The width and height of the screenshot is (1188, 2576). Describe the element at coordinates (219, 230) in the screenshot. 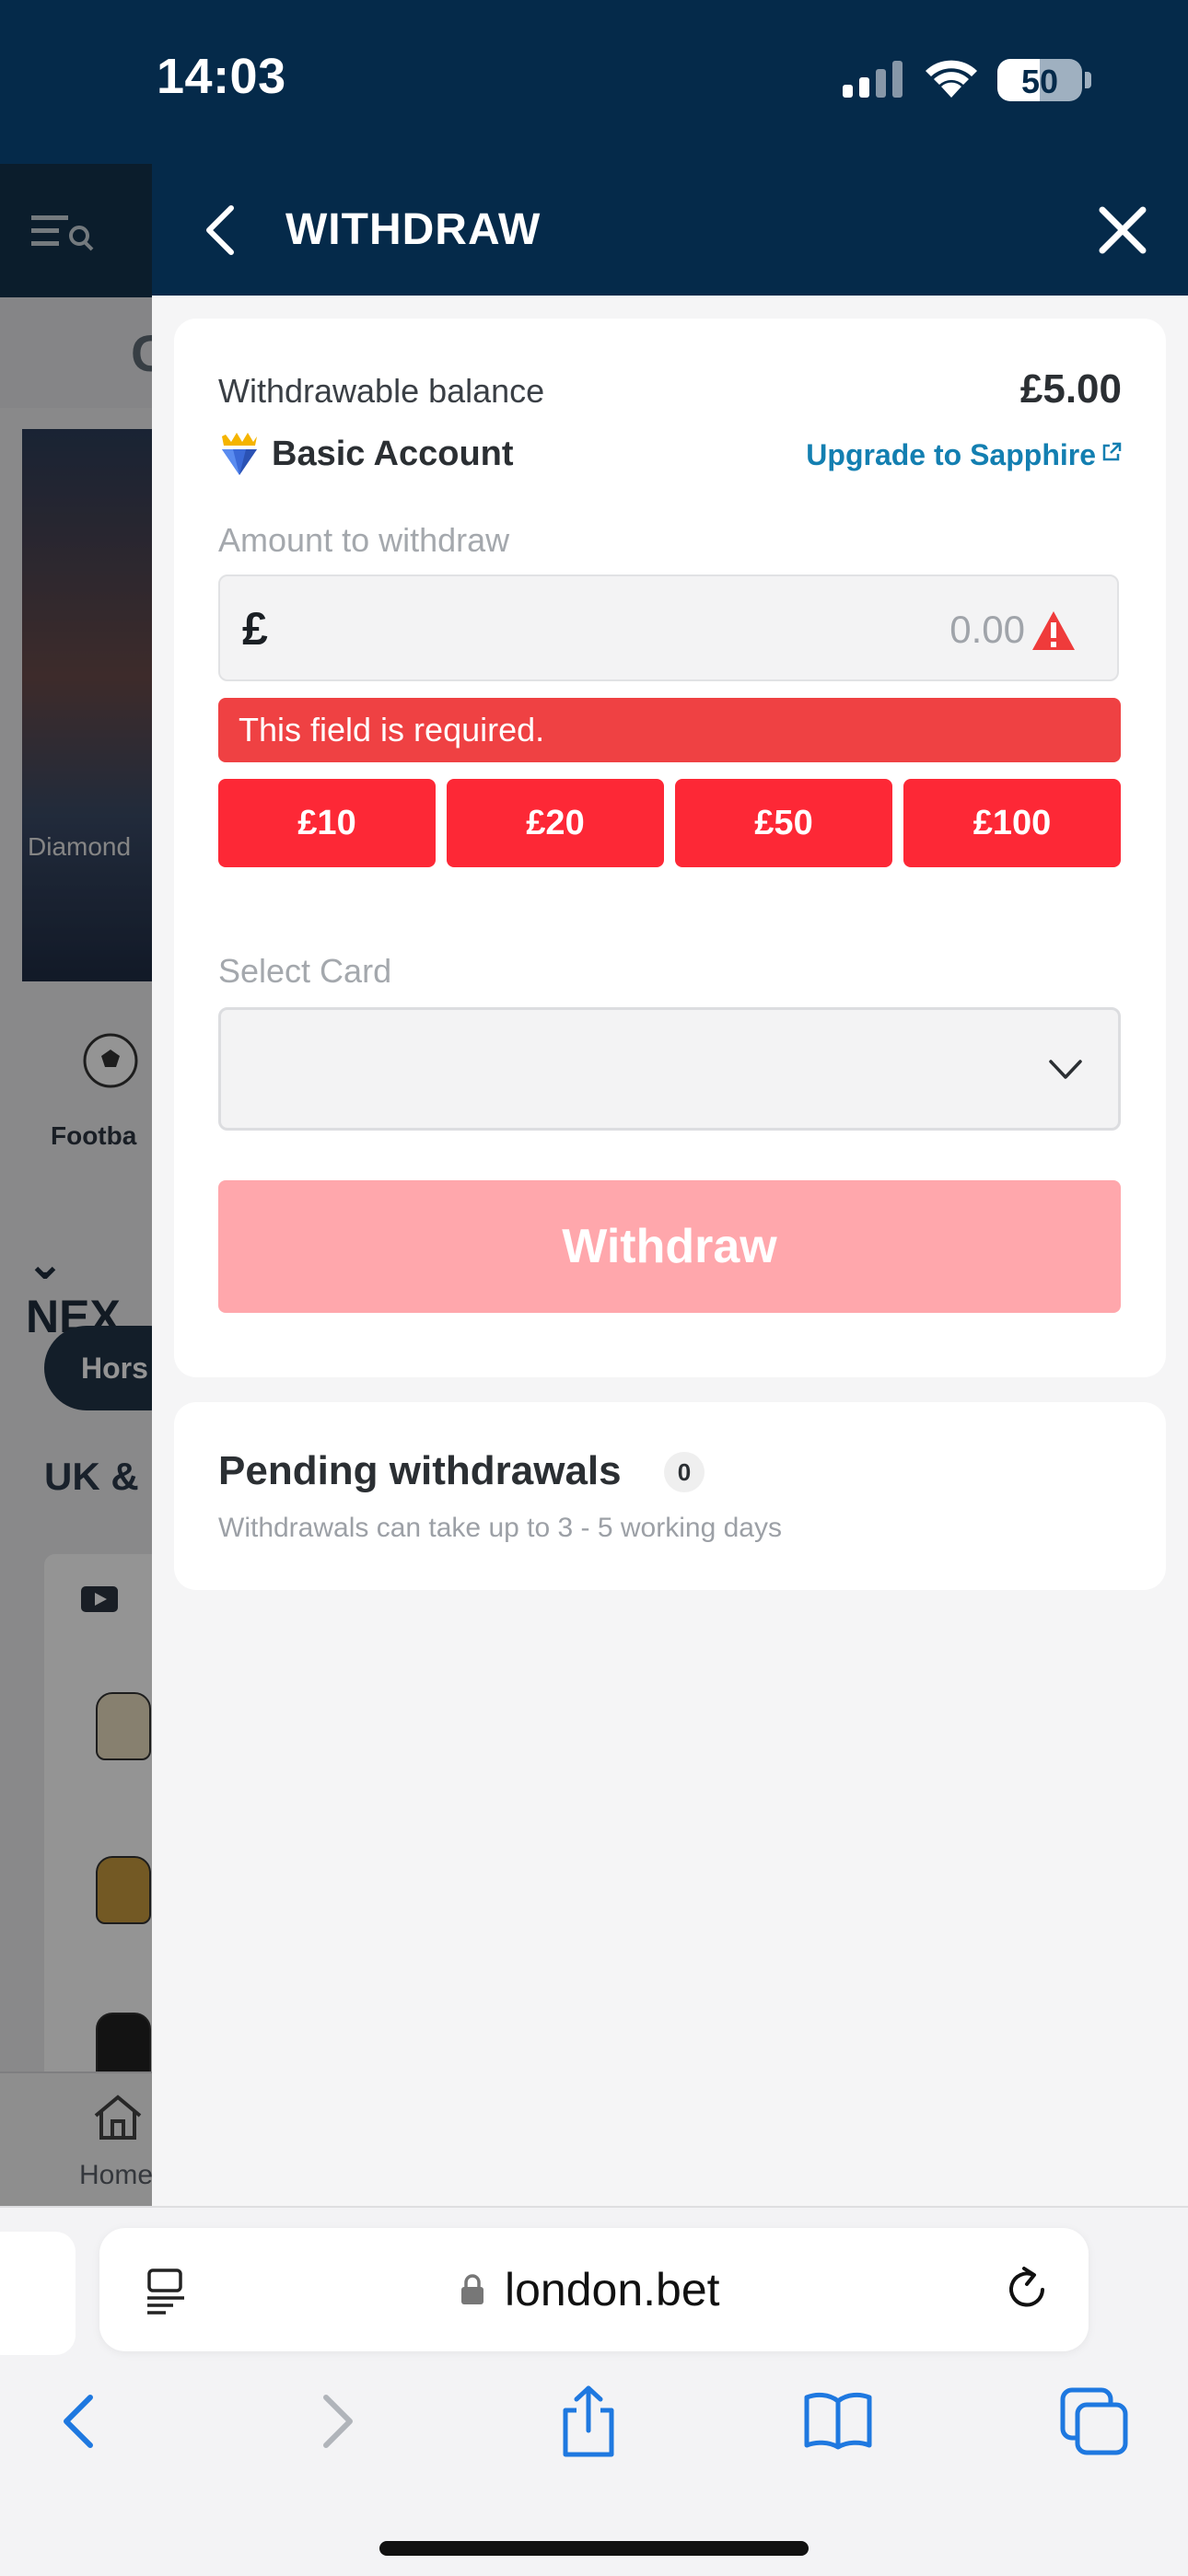

I see `back-arrow-icon` at that location.